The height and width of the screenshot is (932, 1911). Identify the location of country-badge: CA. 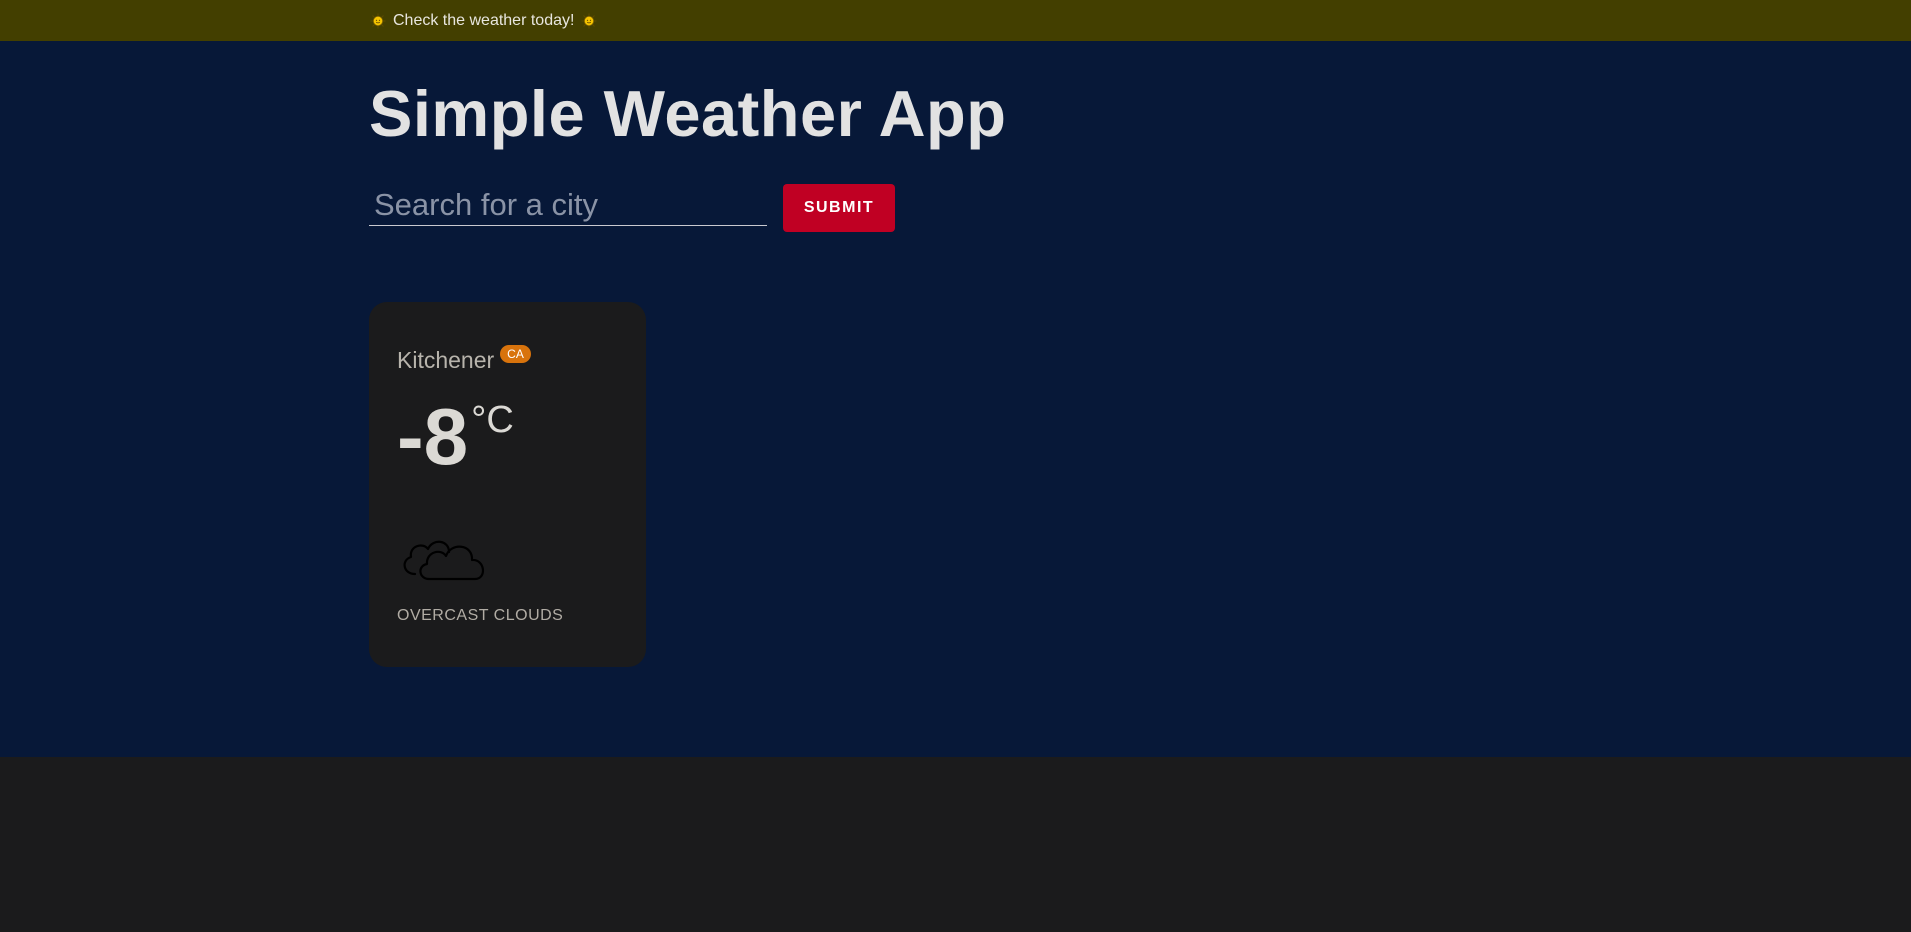
(515, 354).